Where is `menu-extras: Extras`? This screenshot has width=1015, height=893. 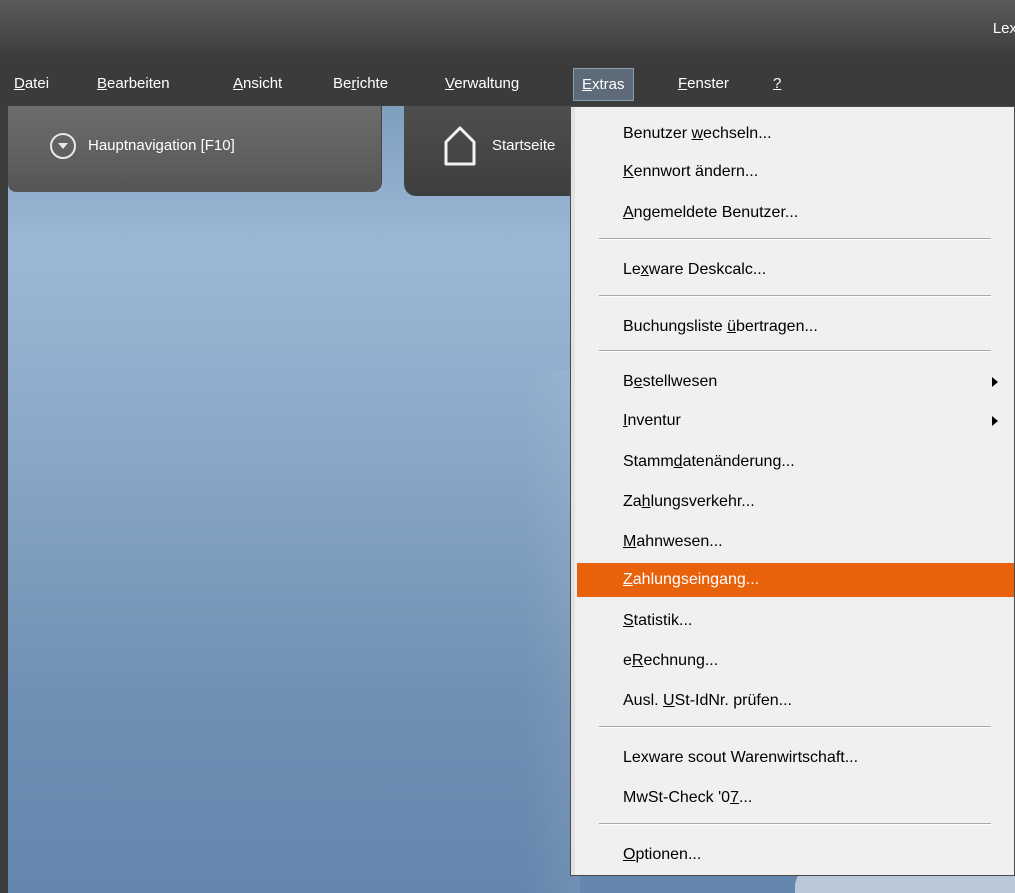 menu-extras: Extras is located at coordinates (603, 84).